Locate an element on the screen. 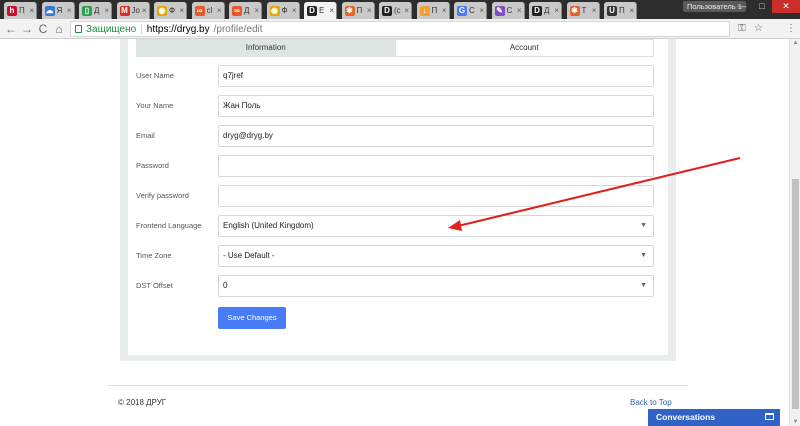 This screenshot has height=426, width=800. annotation-arrow is located at coordinates (594, 194).